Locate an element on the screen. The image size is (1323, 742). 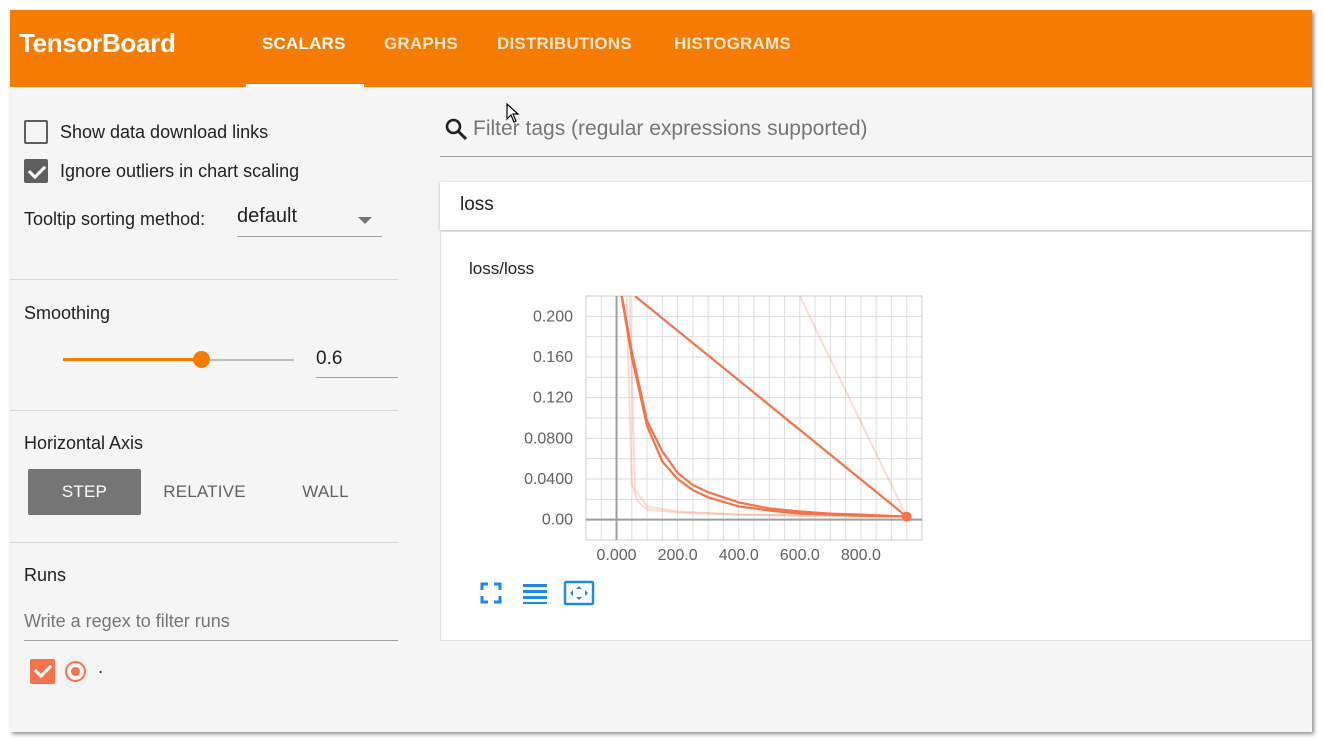
y-tick-label: 0.00 is located at coordinates (557, 520).